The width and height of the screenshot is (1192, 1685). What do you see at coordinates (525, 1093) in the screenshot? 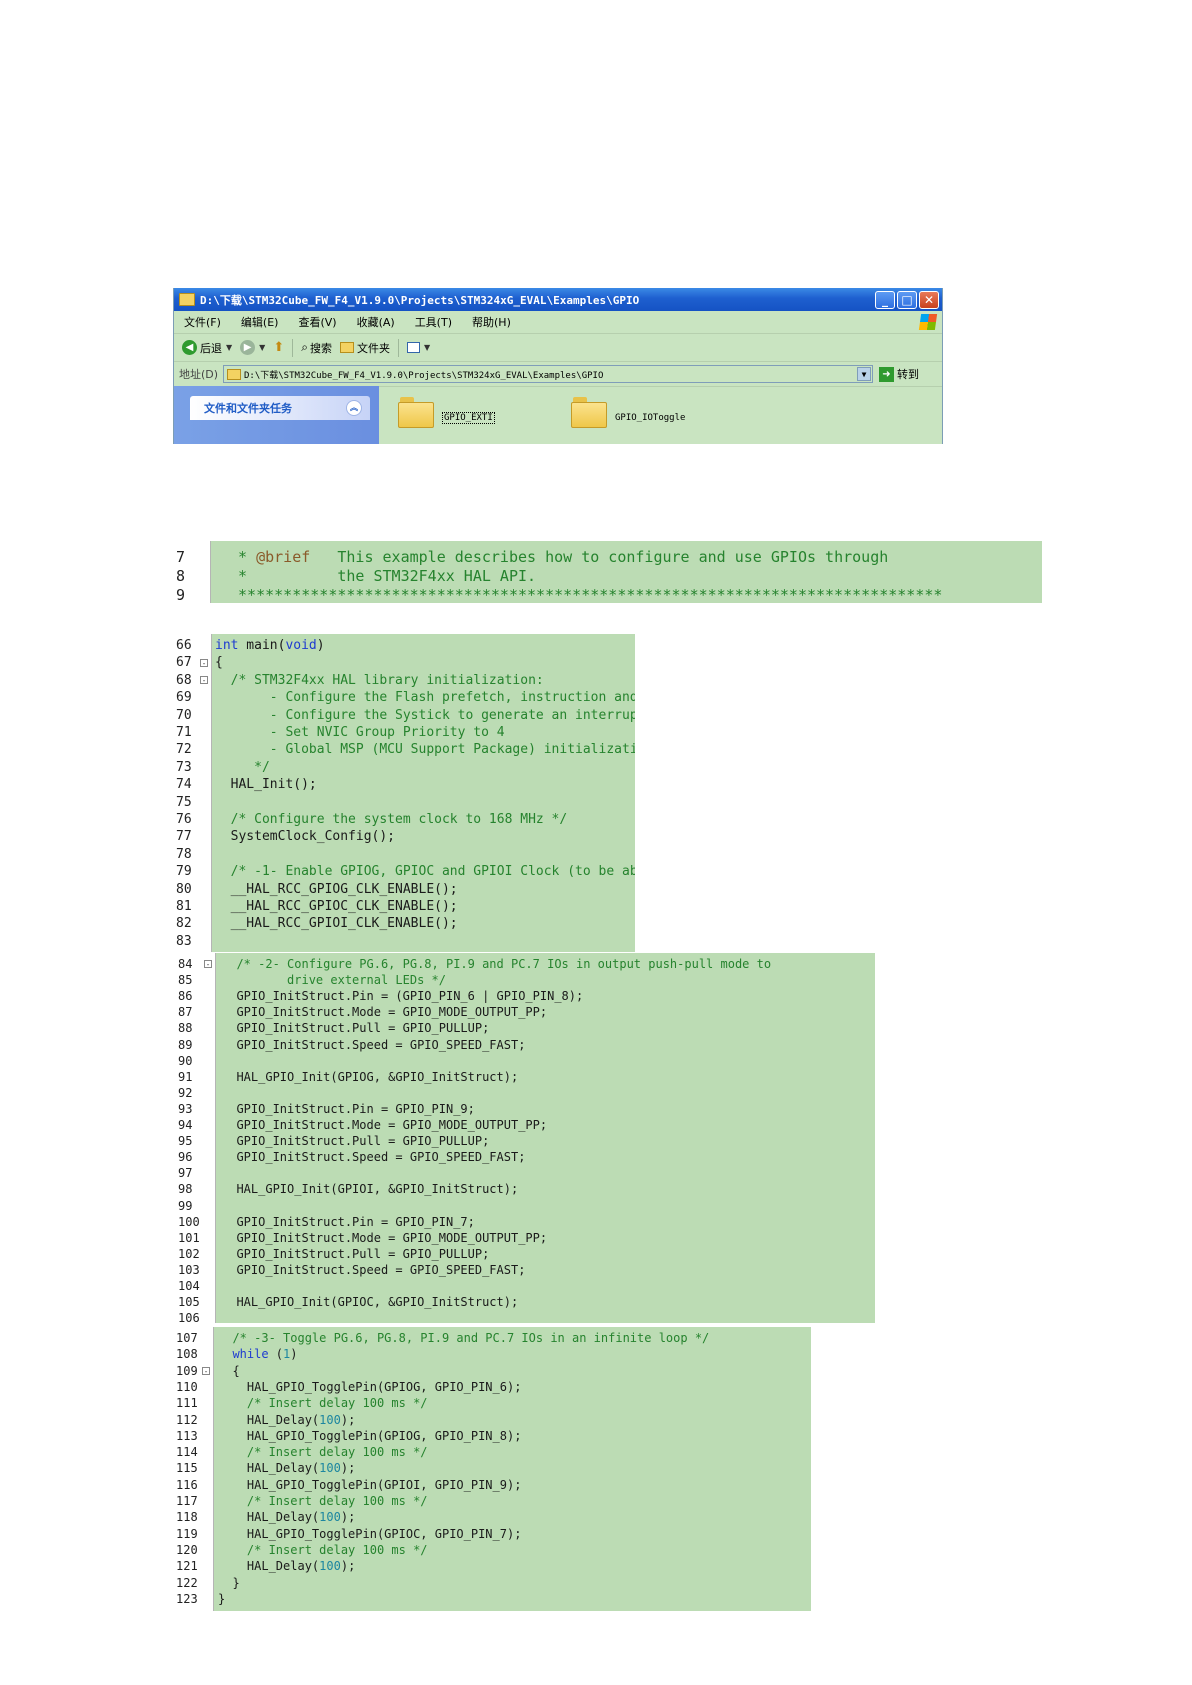
I see `code-line: 92` at bounding box center [525, 1093].